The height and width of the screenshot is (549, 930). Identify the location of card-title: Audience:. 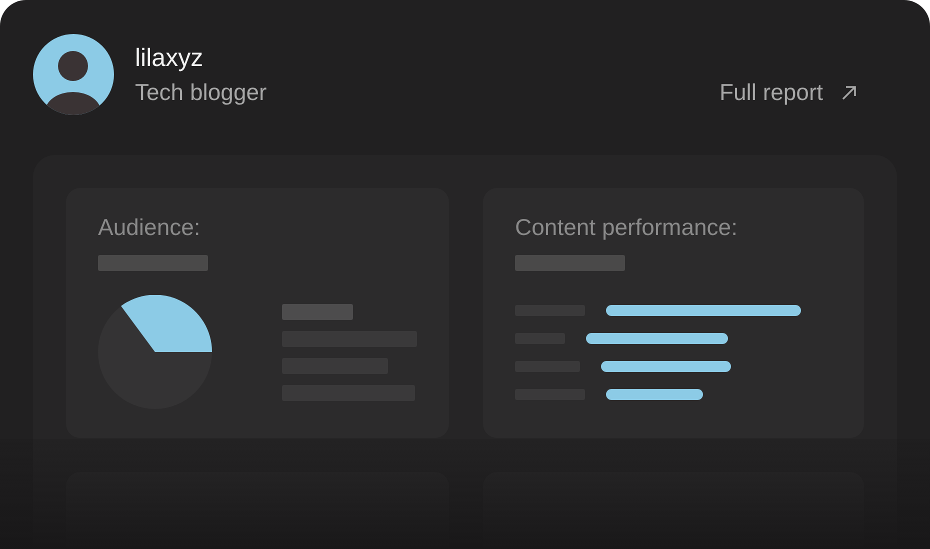
(150, 227).